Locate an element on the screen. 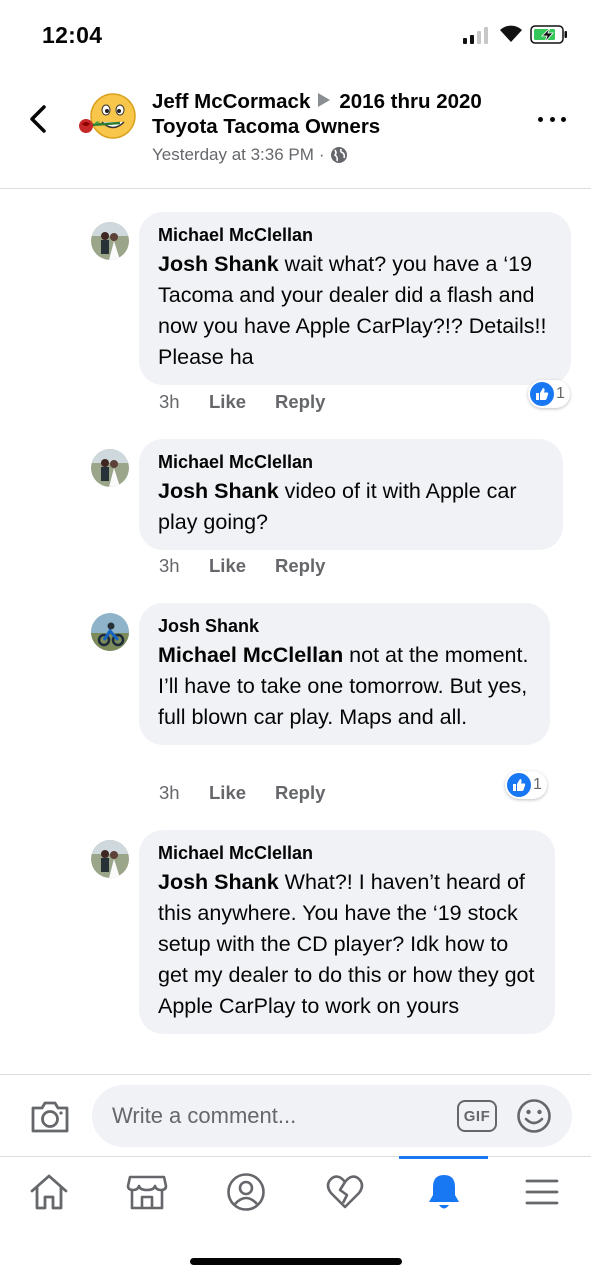 Image resolution: width=591 pixels, height=1280 pixels. home-icon is located at coordinates (49, 1192).